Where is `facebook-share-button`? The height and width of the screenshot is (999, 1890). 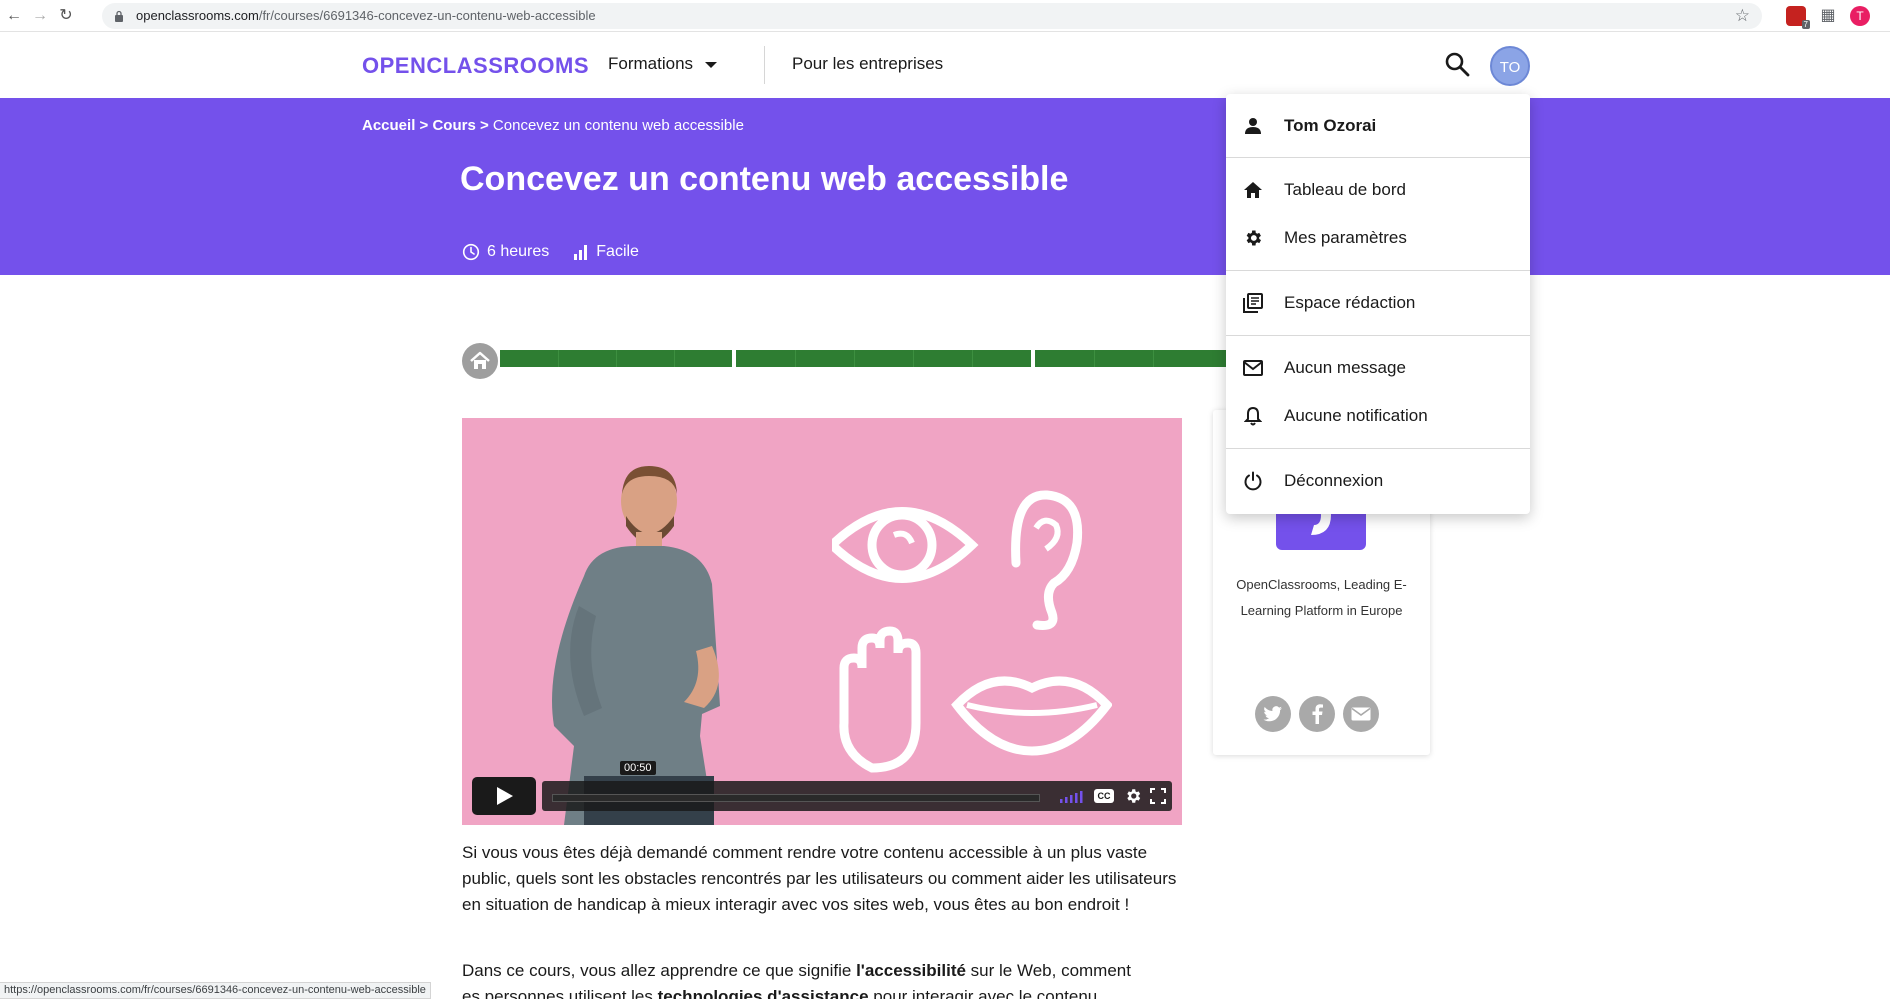 facebook-share-button is located at coordinates (1317, 714).